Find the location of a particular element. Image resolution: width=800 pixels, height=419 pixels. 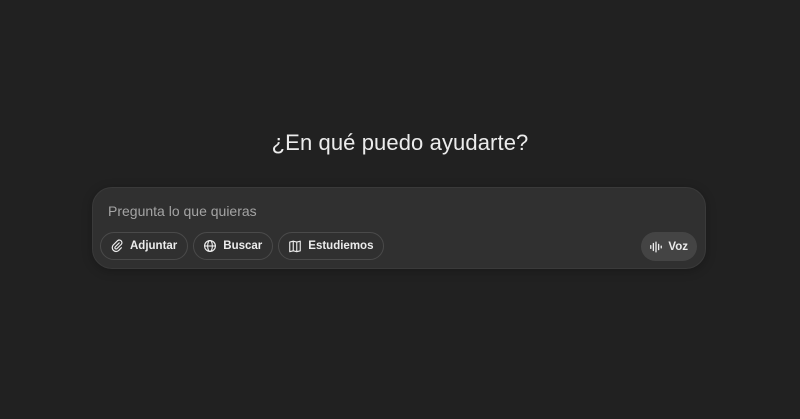

voice-waveform-icon is located at coordinates (656, 247).